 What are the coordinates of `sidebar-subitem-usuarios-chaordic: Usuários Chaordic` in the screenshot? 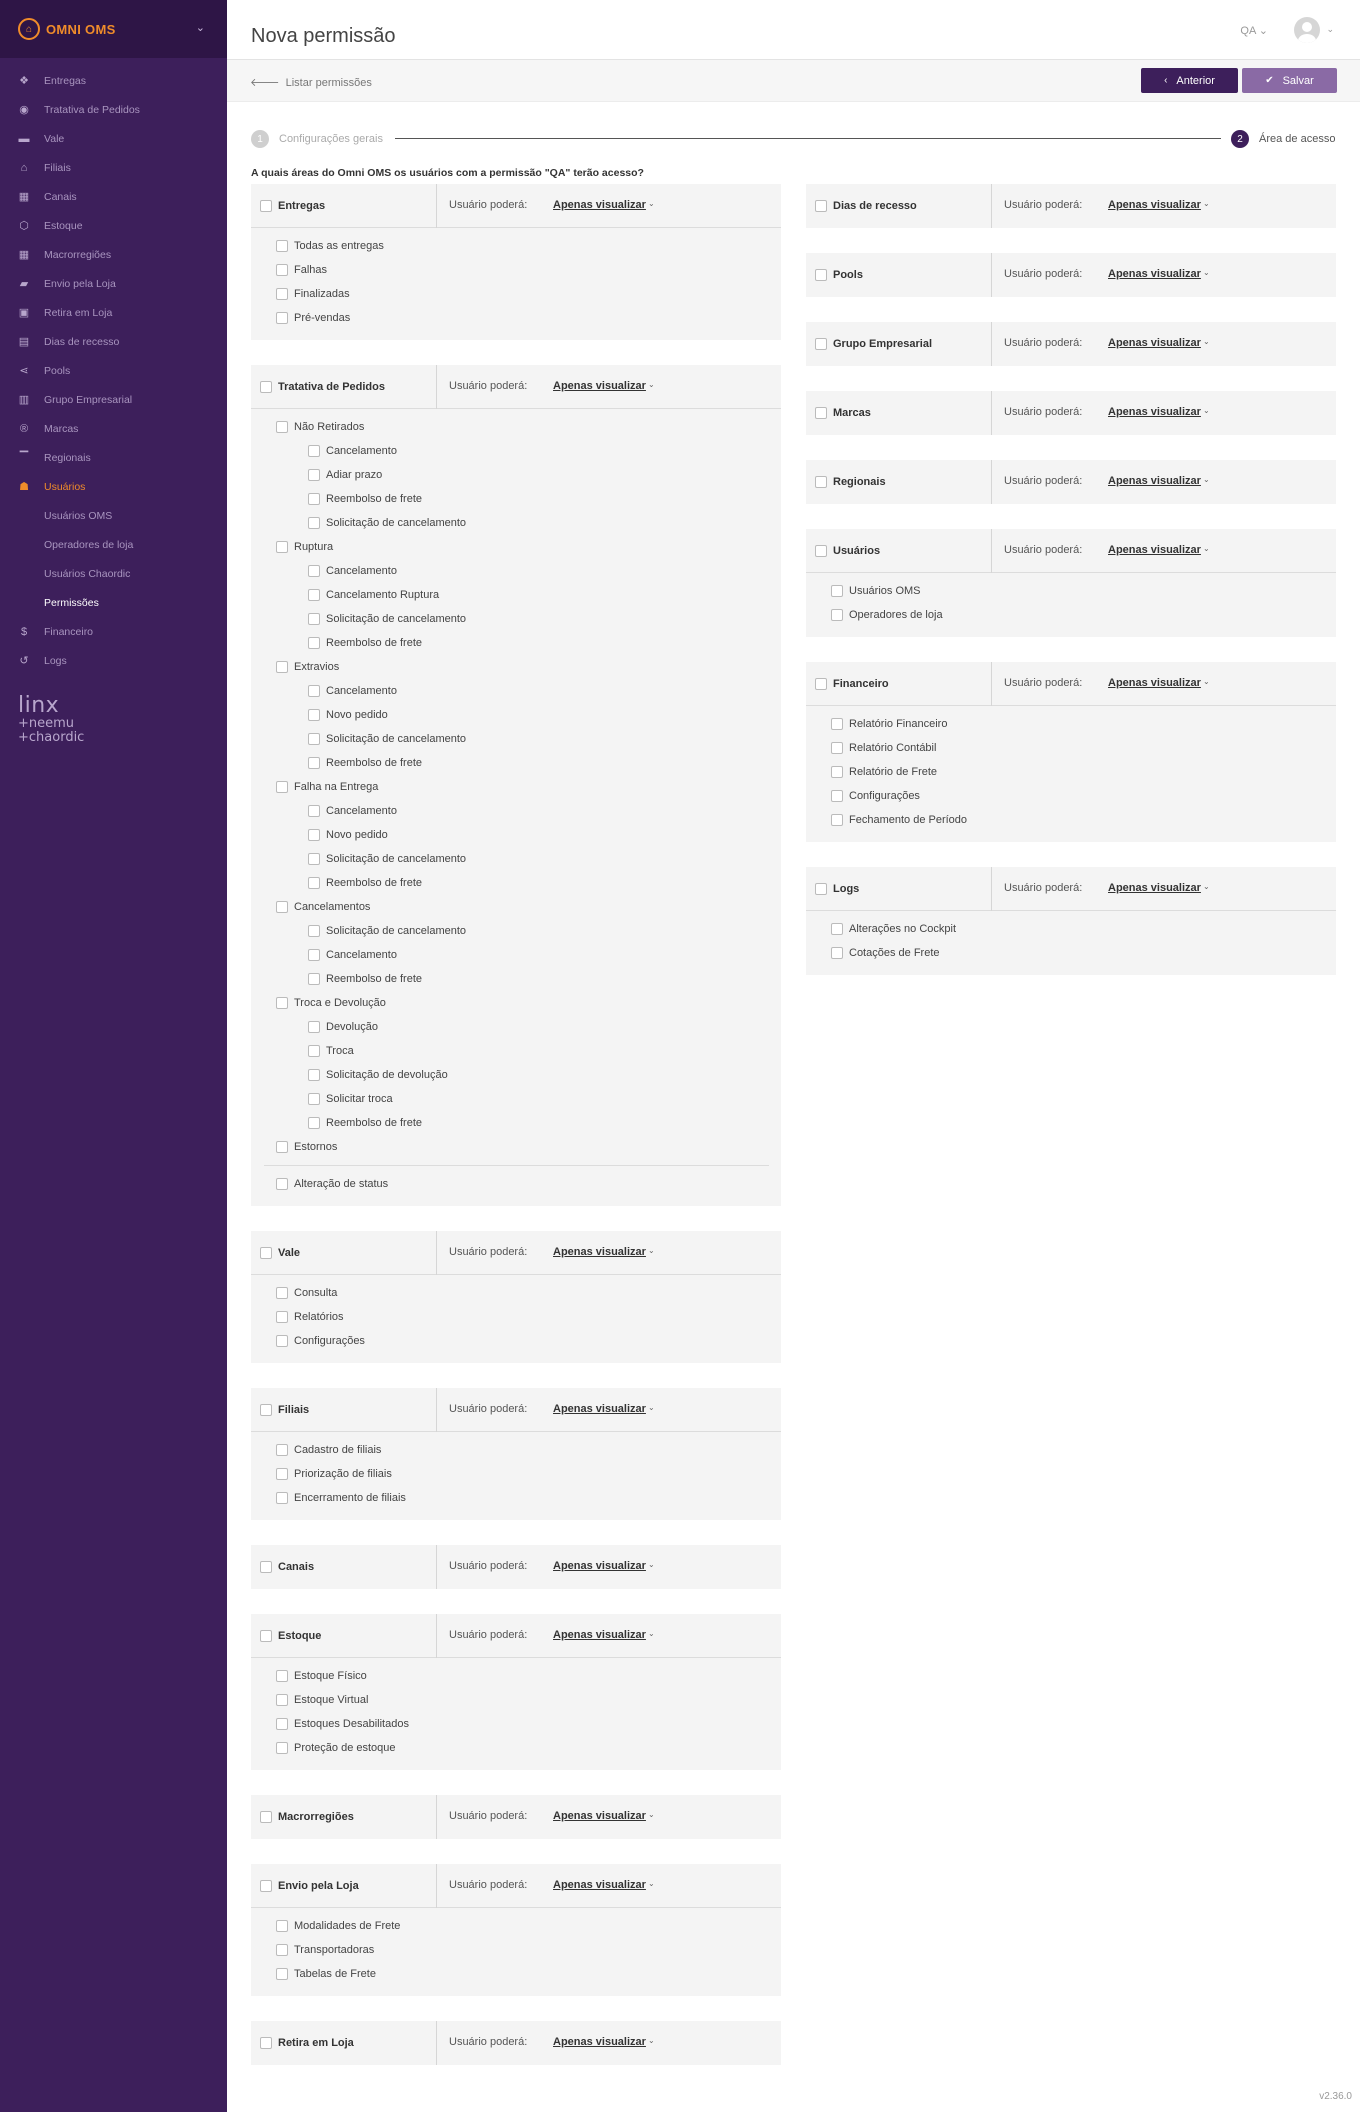 It's located at (113, 573).